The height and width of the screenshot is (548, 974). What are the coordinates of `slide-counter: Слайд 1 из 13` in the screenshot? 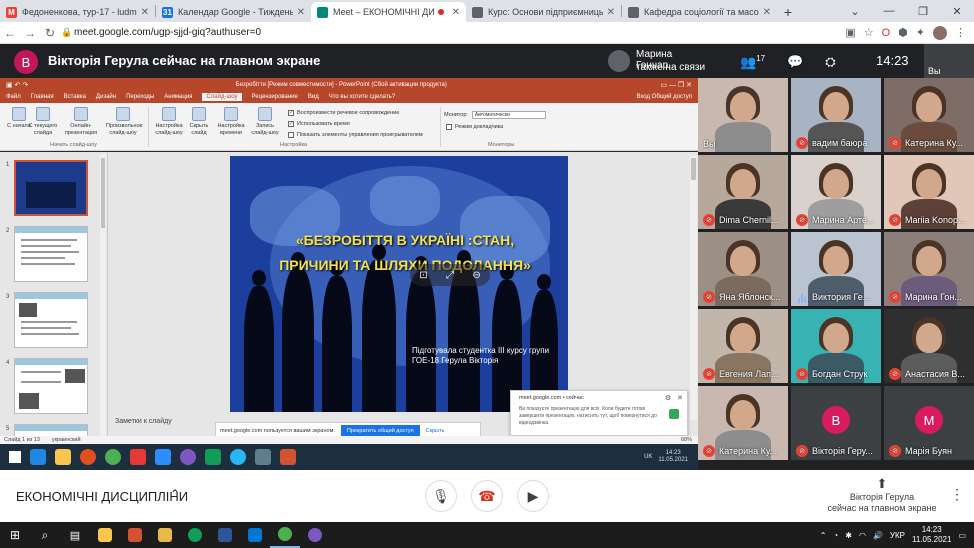 It's located at (22, 440).